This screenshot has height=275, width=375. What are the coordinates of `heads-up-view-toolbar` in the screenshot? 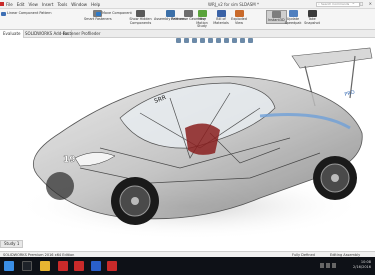 It's located at (214, 40).